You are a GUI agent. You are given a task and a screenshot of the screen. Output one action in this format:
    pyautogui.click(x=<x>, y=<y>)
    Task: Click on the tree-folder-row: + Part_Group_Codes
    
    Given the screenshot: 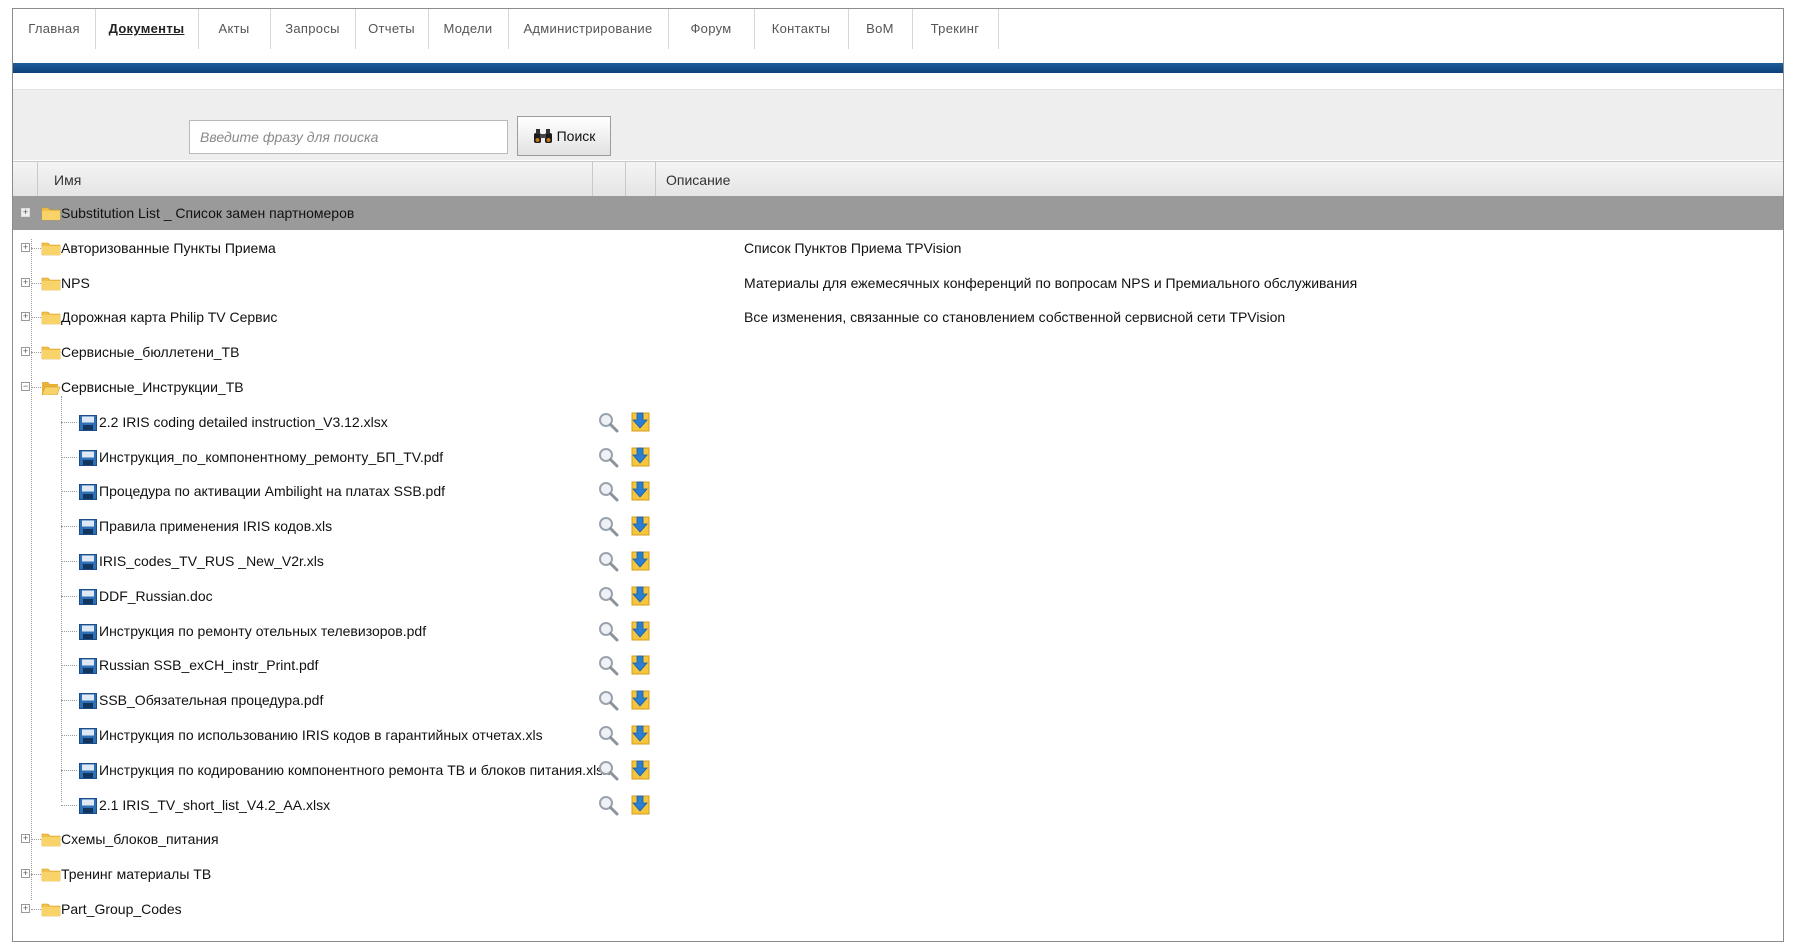 What is the action you would take?
    pyautogui.click(x=898, y=909)
    